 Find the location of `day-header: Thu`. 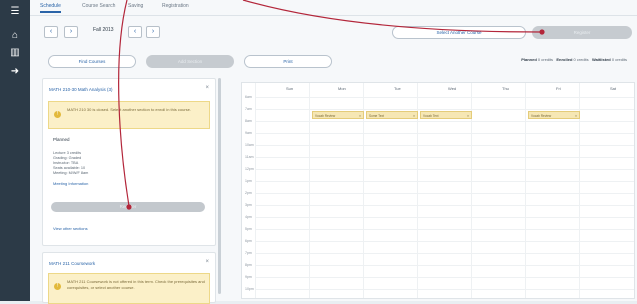

day-header: Thu is located at coordinates (505, 88).